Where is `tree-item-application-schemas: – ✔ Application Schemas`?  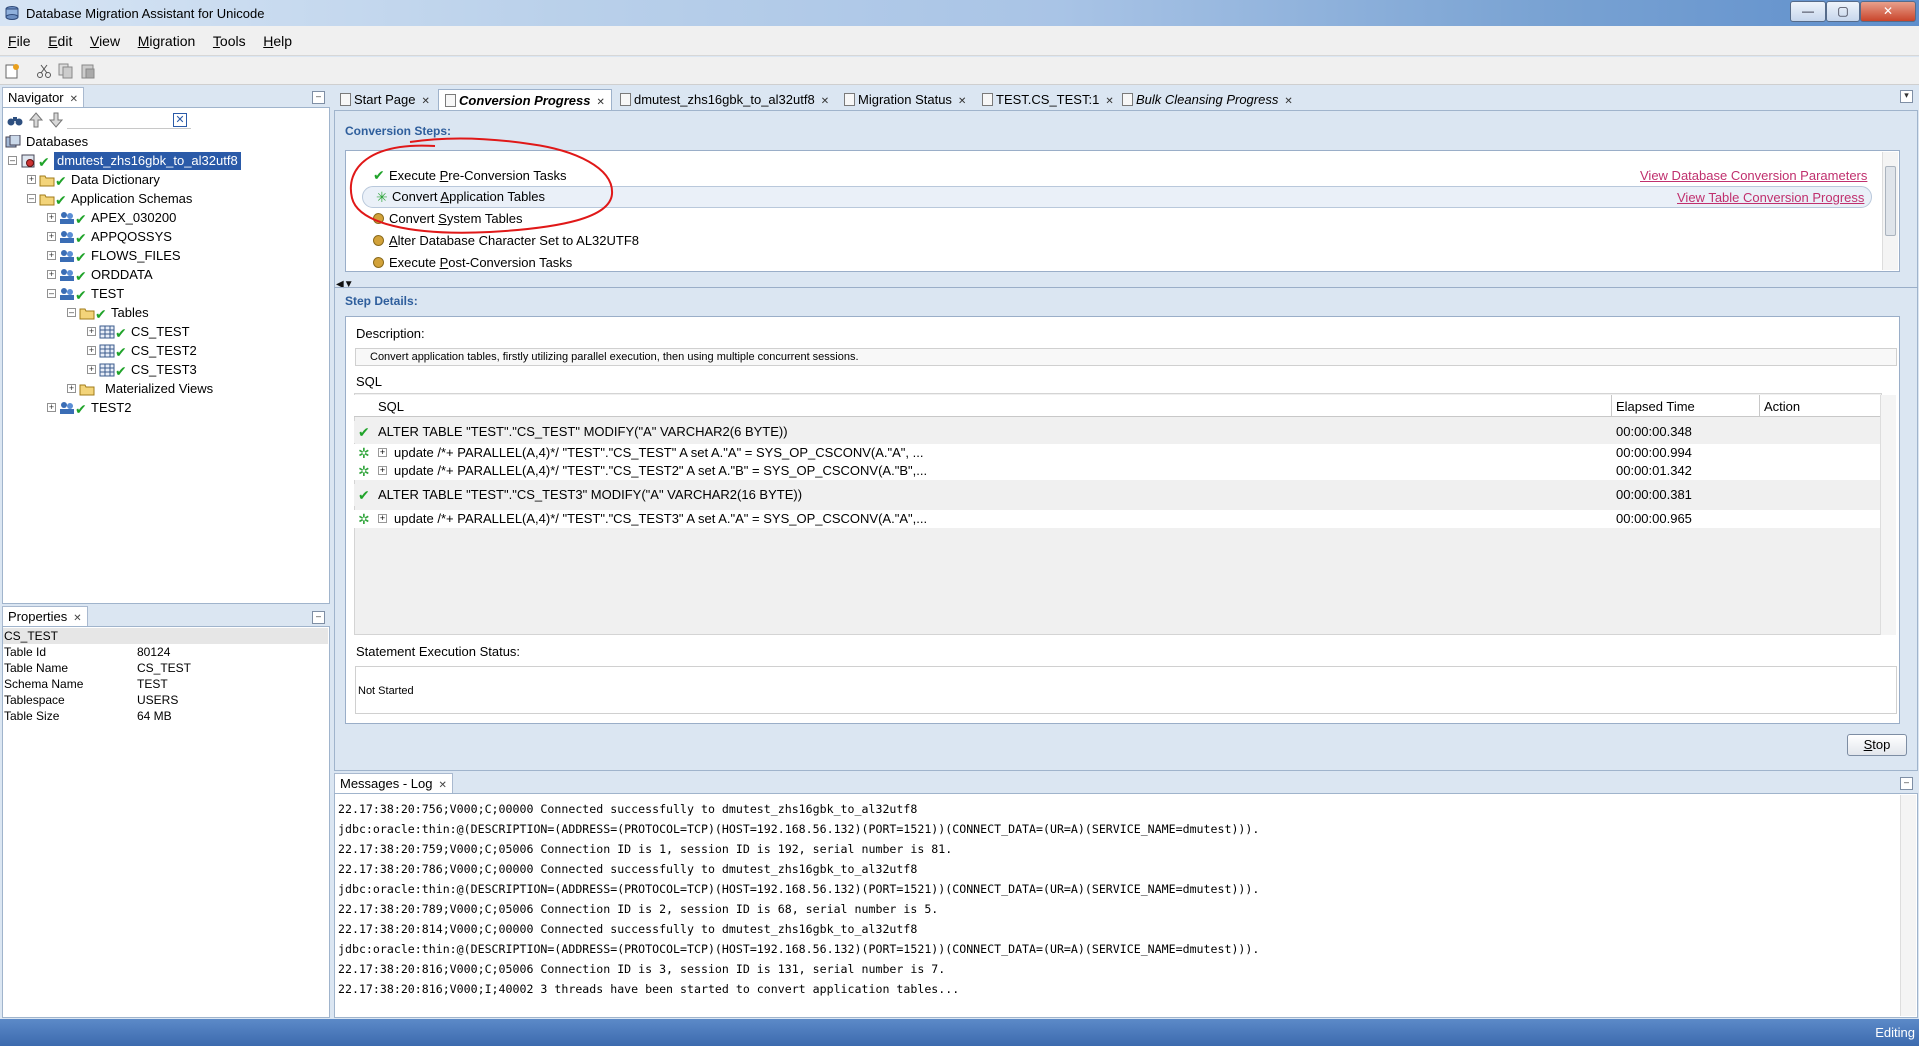
tree-item-application-schemas: – ✔ Application Schemas is located at coordinates (165, 199).